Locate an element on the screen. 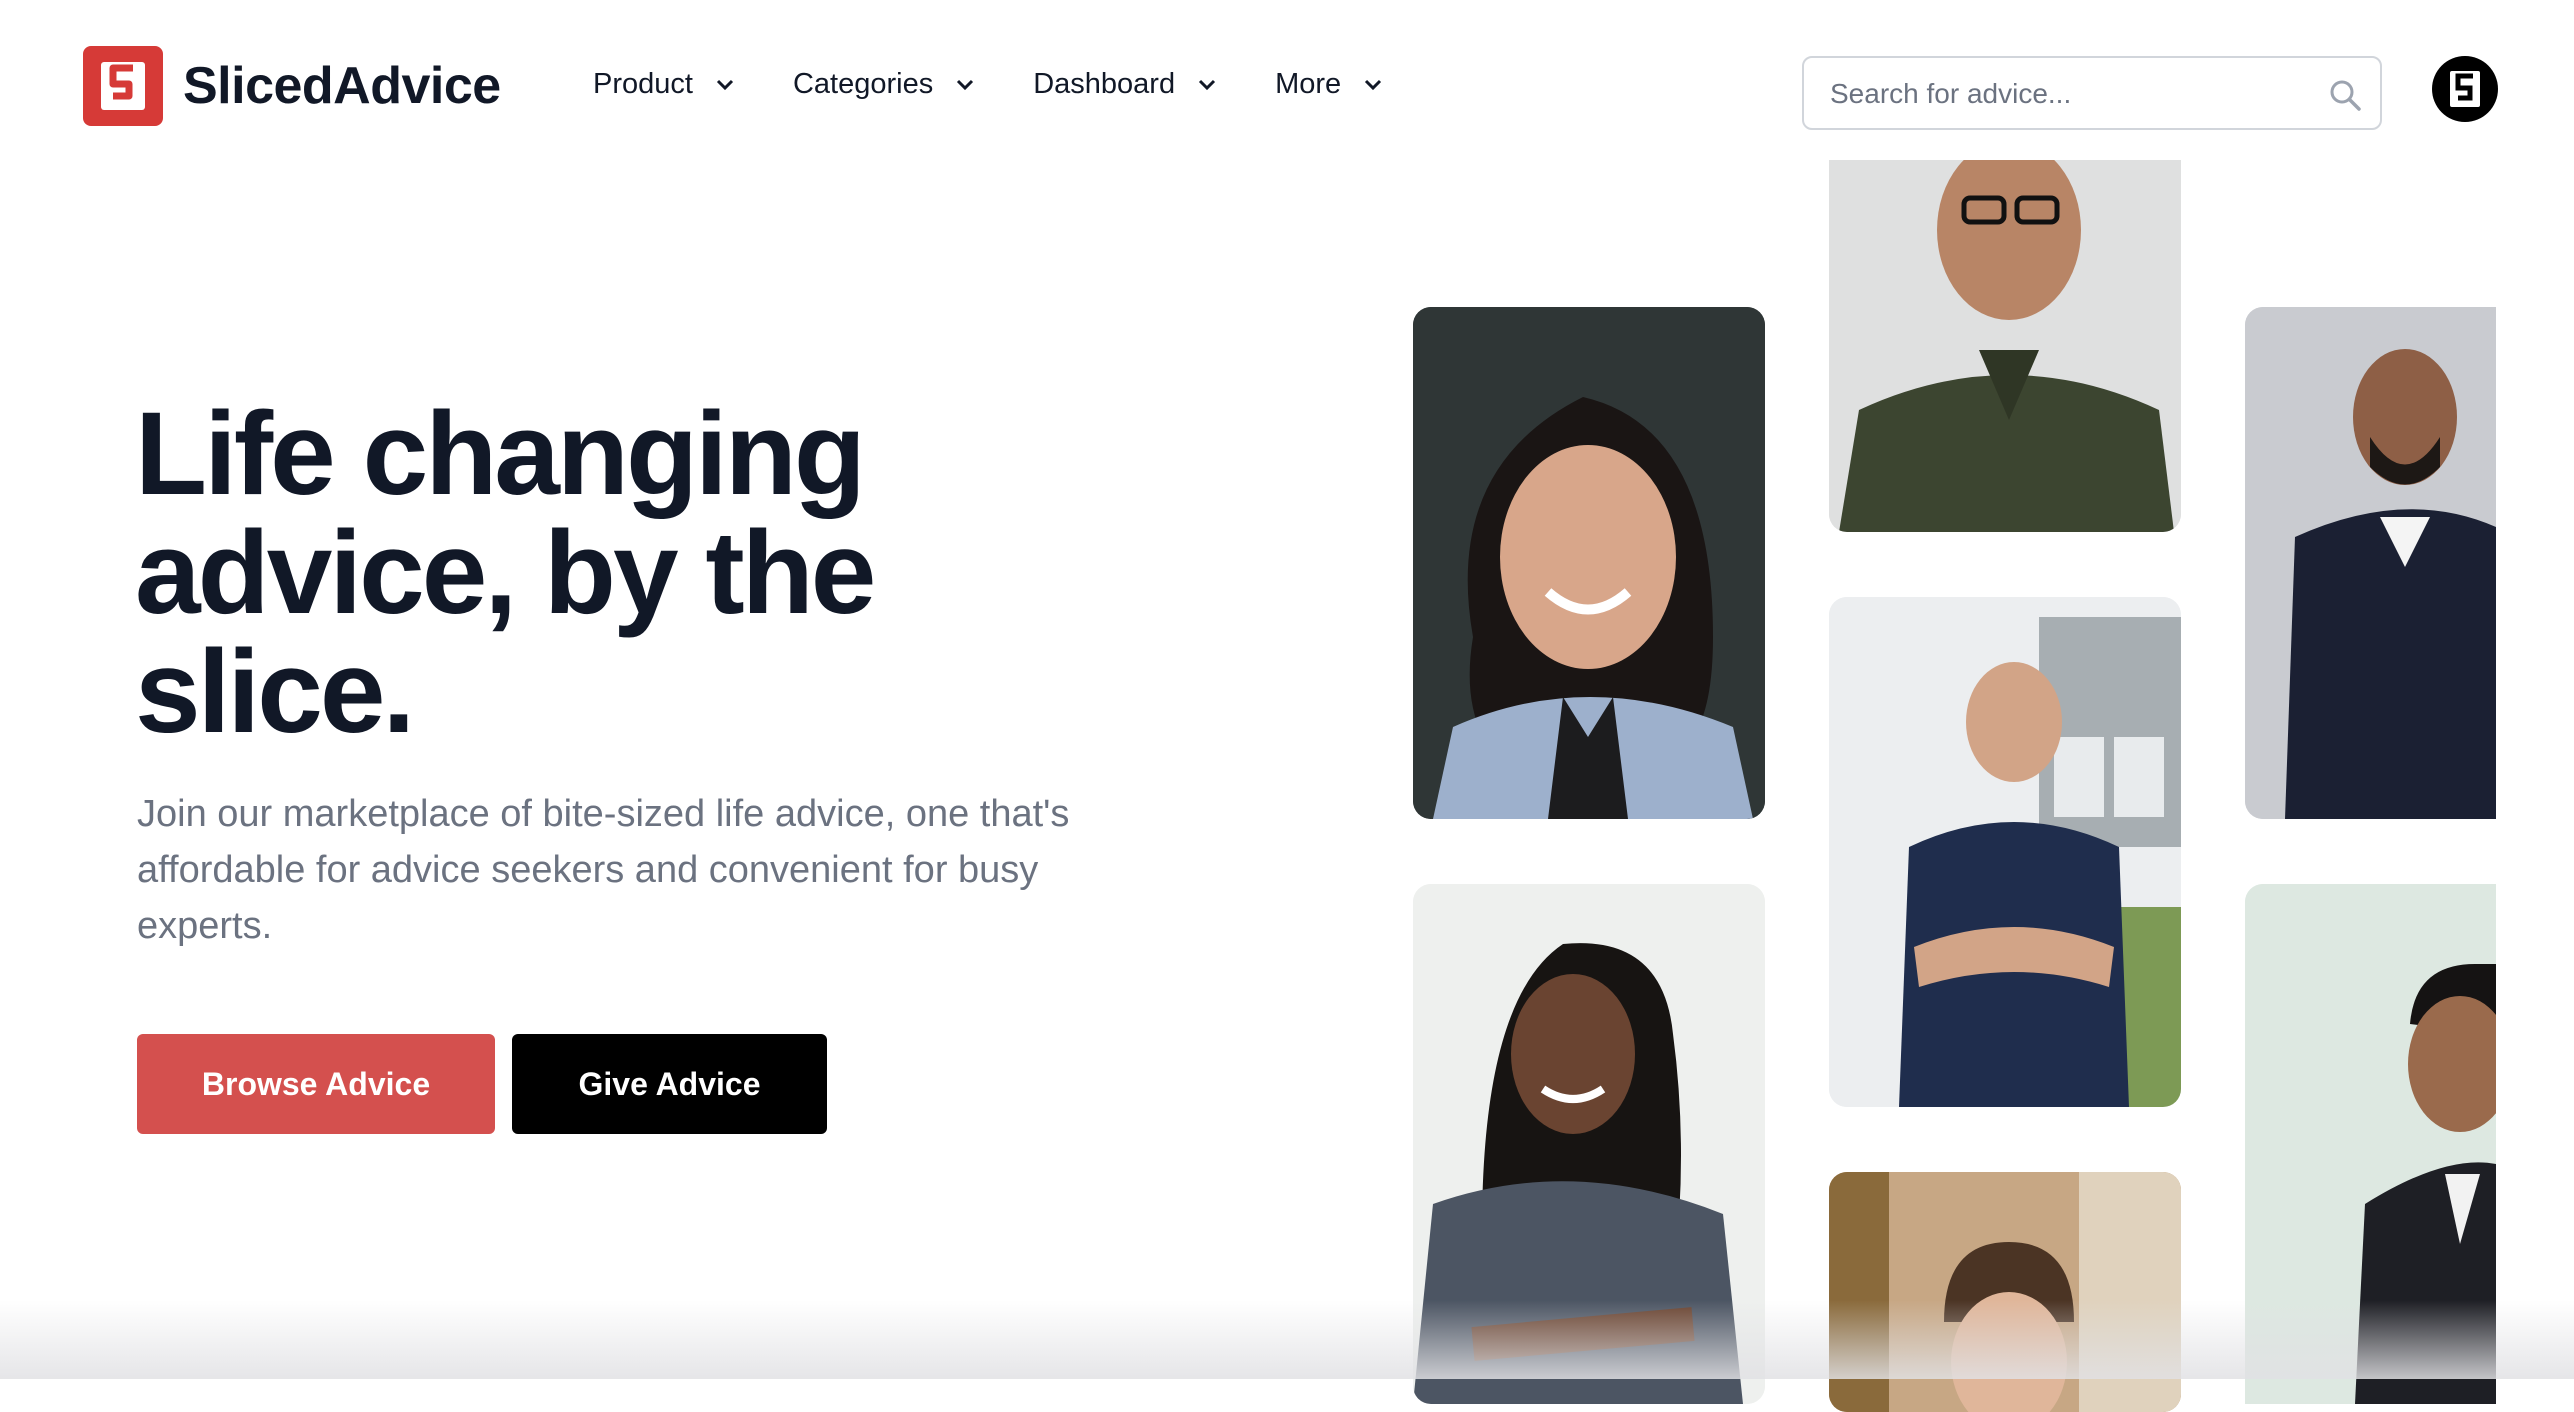 The height and width of the screenshot is (1412, 2574). give-advice-button: Give Advice is located at coordinates (669, 1084).